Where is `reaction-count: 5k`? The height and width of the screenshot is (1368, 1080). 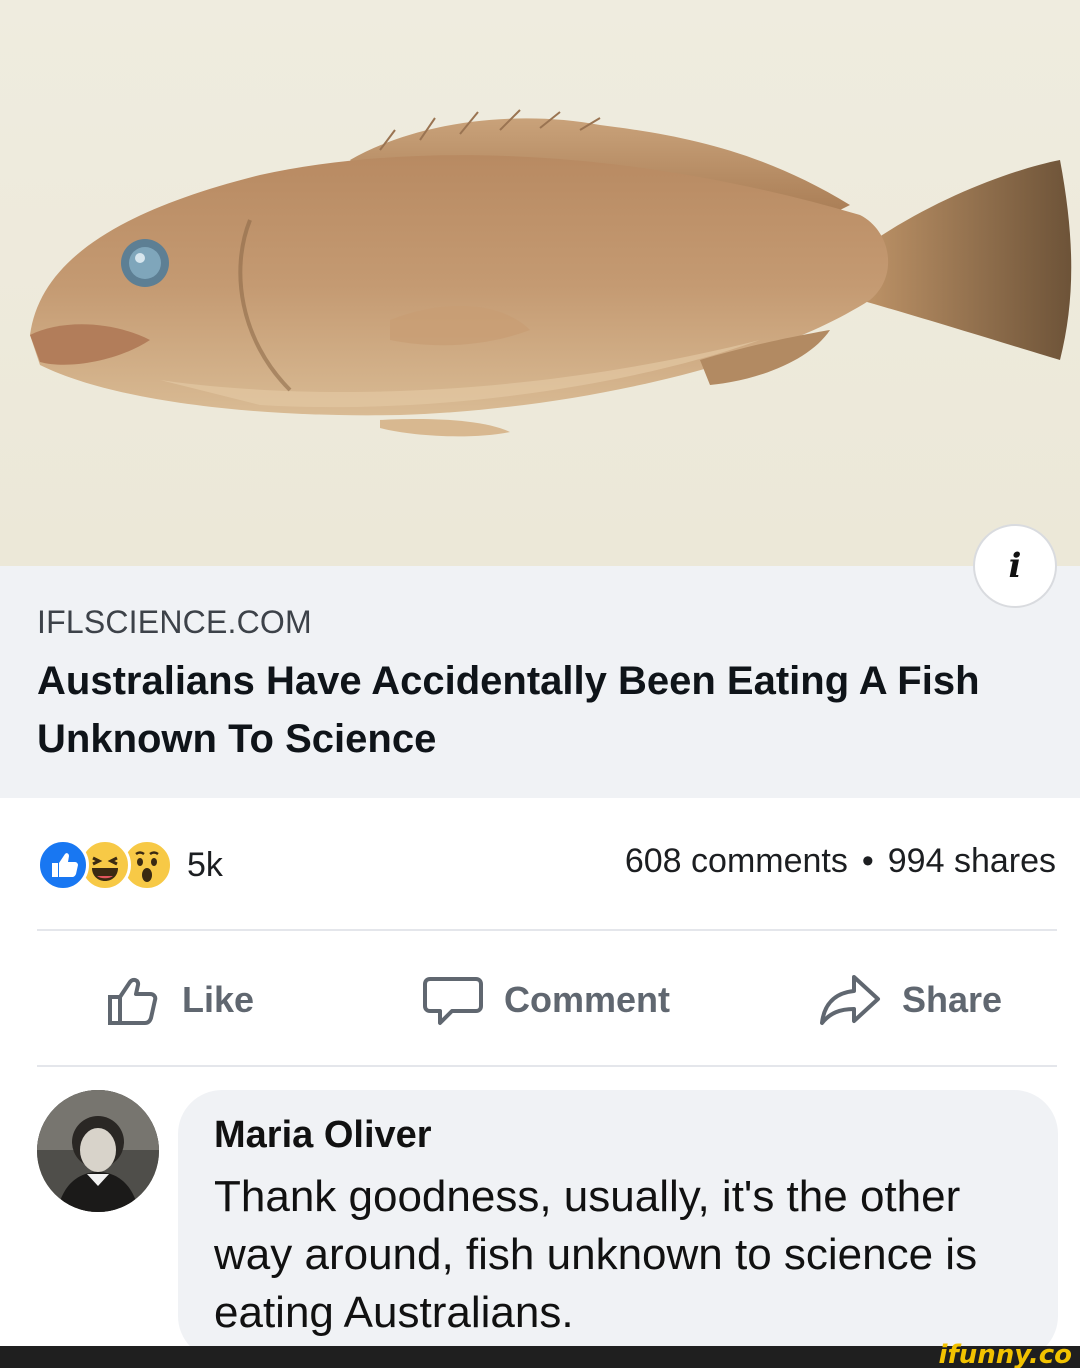 reaction-count: 5k is located at coordinates (205, 864).